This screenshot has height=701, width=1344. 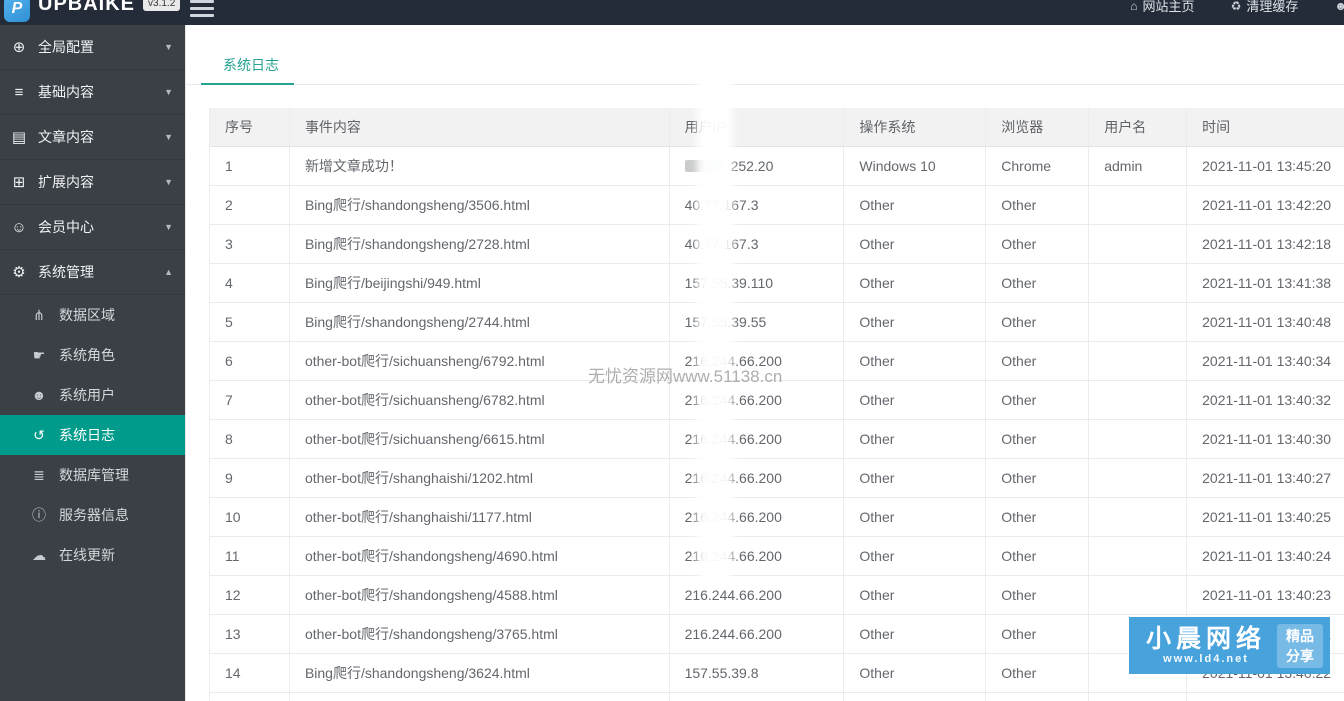 I want to click on sidebar-item-basic-content: ≡ 基础内容 ▼, so click(x=92, y=92).